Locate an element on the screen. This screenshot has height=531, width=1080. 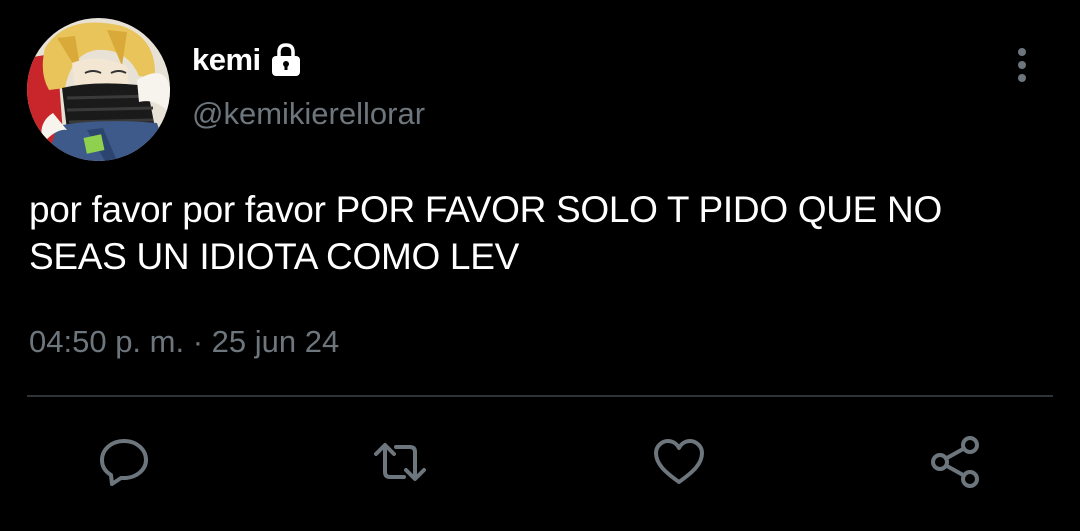
avatar is located at coordinates (98, 89).